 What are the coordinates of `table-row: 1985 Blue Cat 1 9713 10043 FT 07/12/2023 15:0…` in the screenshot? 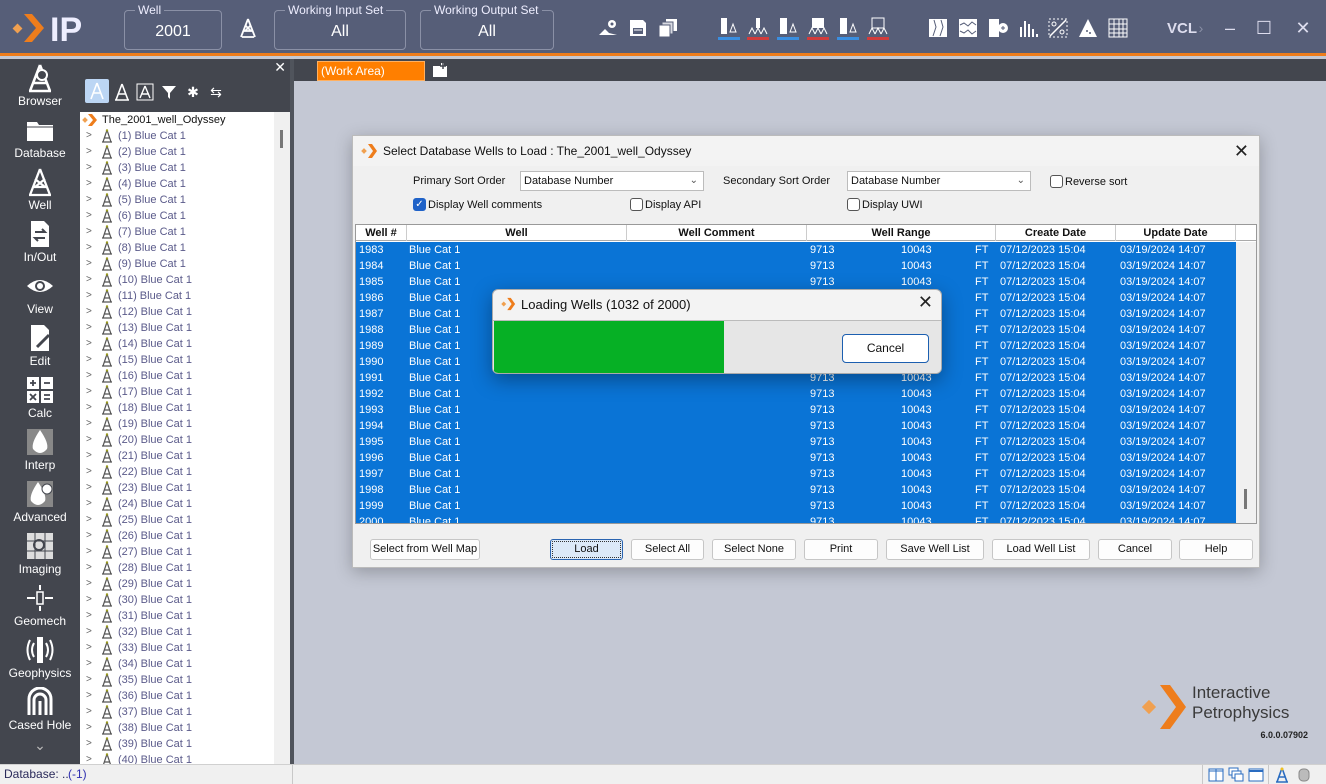 It's located at (796, 282).